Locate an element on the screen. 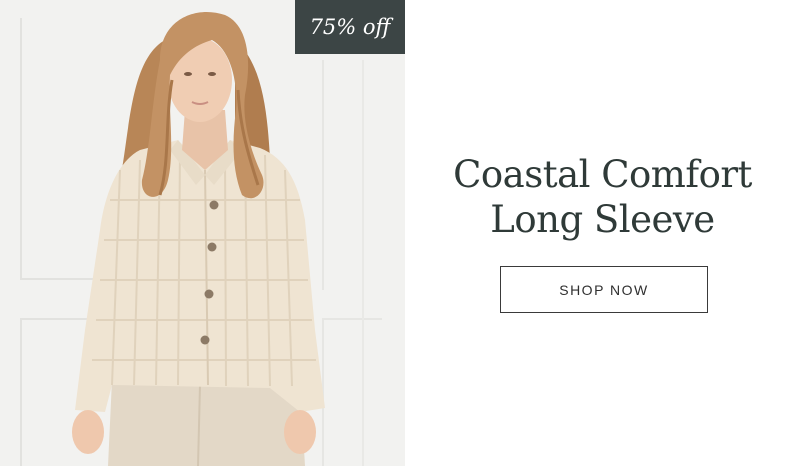 This screenshot has height=466, width=800. product-title-line-1: Coastal Comfort is located at coordinates (602, 174).